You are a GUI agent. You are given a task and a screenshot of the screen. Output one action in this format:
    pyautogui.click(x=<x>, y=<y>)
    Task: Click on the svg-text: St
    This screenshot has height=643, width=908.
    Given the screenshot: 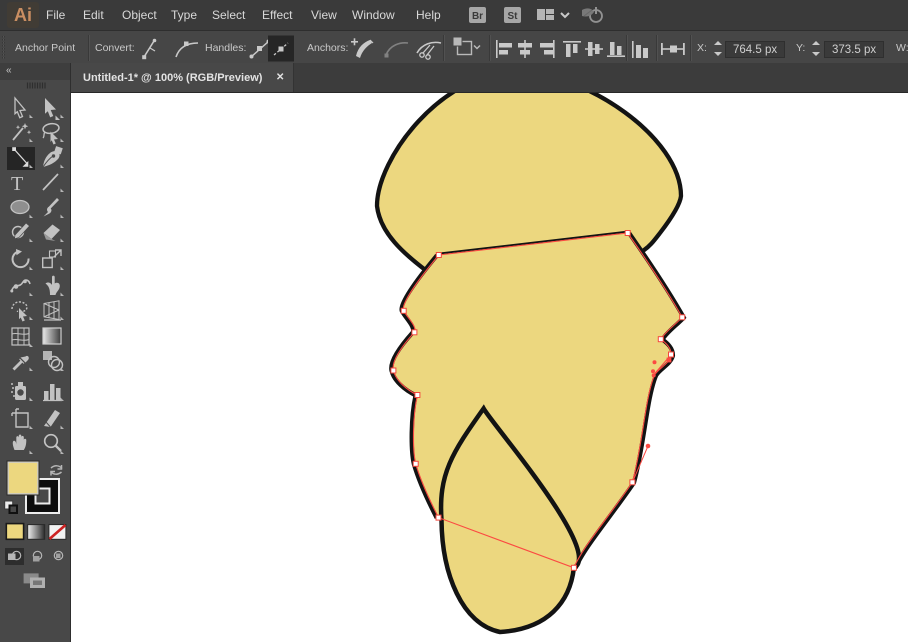 What is the action you would take?
    pyautogui.click(x=513, y=16)
    